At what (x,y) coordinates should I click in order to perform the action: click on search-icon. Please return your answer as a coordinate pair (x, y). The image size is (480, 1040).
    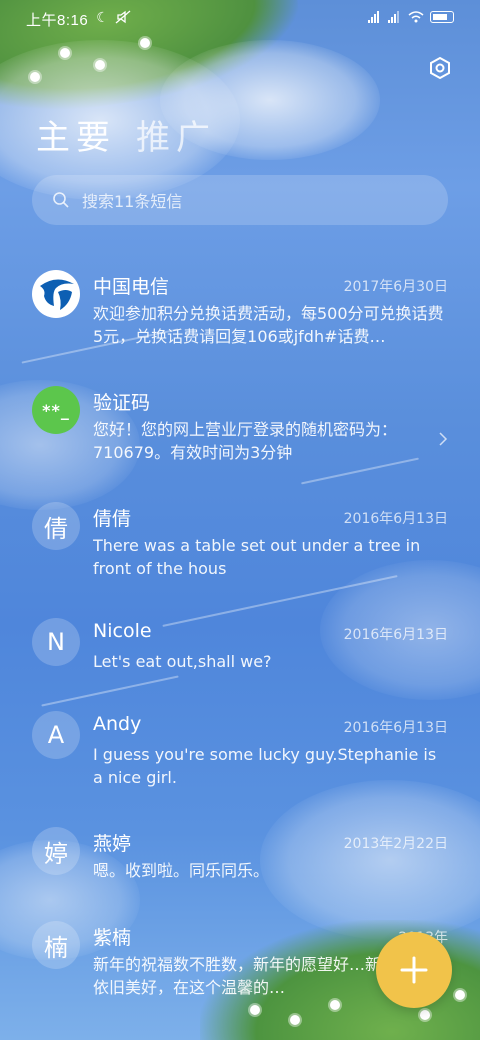
    Looking at the image, I should click on (61, 200).